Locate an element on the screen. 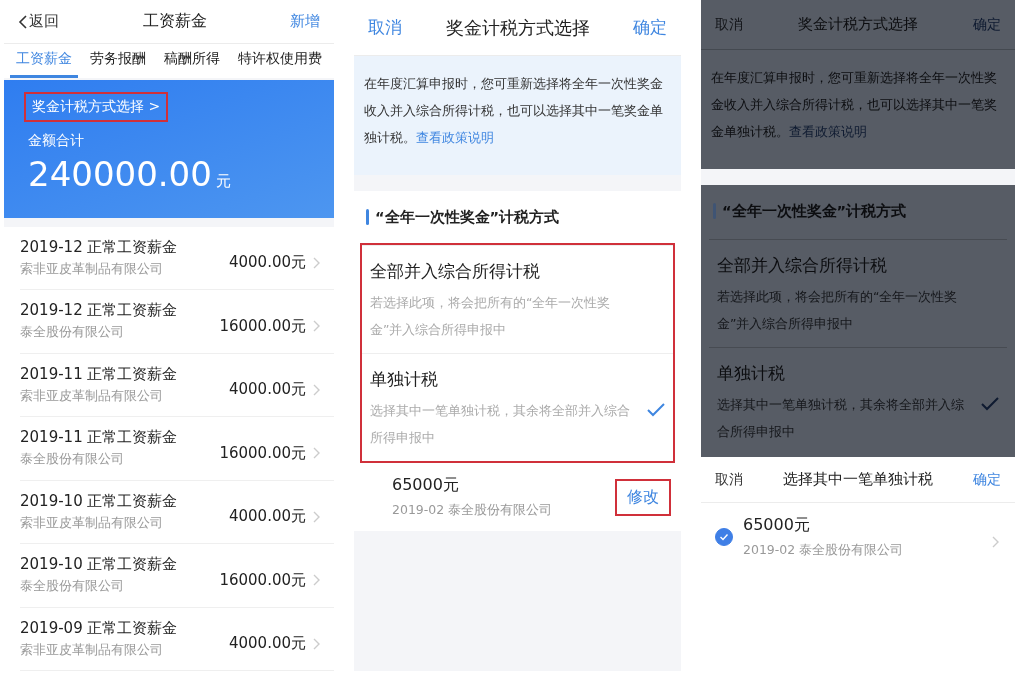 This screenshot has width=1019, height=675. policy-notice: 在年度汇算申报时，您可重新选择将全年一次性奖金收入并入综合所得计税，也可以选择其中一笔奖金单独计税。查看政策说明 is located at coordinates (514, 111).